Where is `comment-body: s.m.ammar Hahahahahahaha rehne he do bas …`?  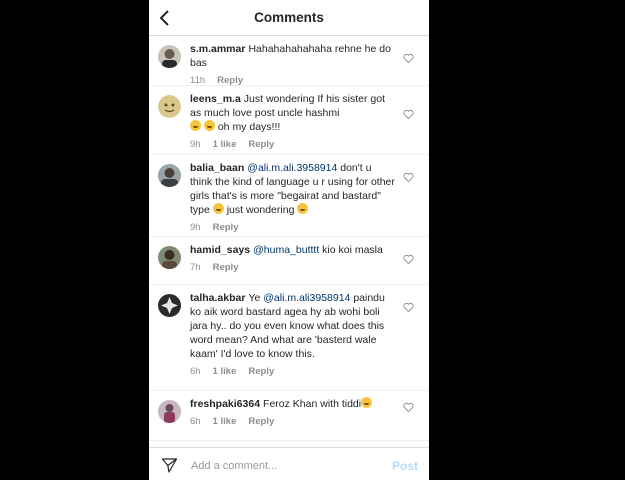 comment-body: s.m.ammar Hahahahahahaha rehne he do bas … is located at coordinates (292, 64).